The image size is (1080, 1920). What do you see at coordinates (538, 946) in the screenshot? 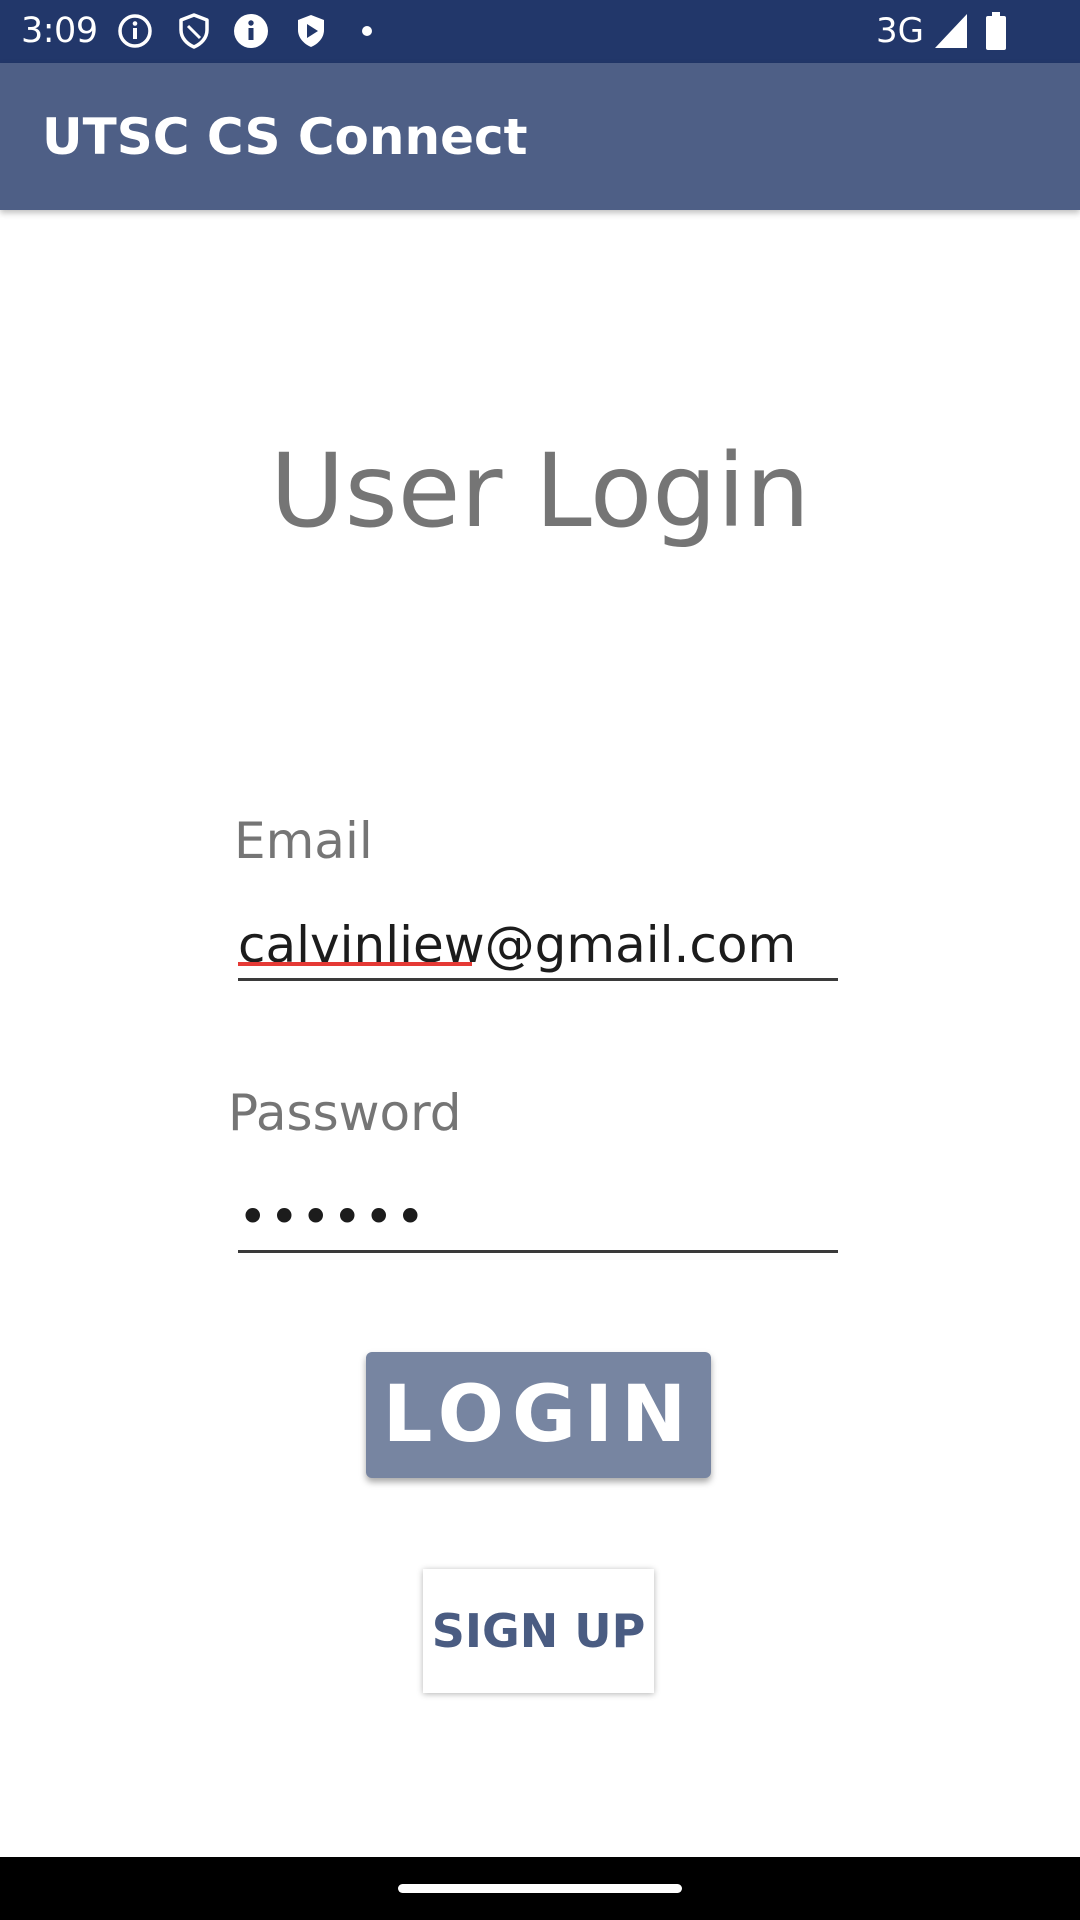
I see `email-field` at bounding box center [538, 946].